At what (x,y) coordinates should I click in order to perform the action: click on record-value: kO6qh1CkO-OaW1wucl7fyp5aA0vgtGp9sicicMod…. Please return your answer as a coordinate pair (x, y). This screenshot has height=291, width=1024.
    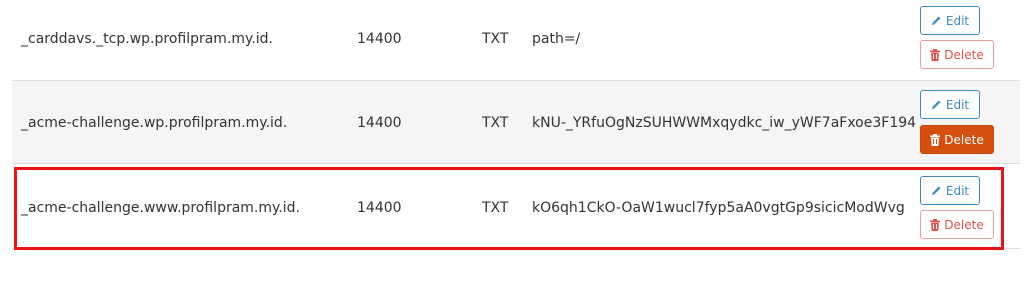
    Looking at the image, I should click on (718, 208).